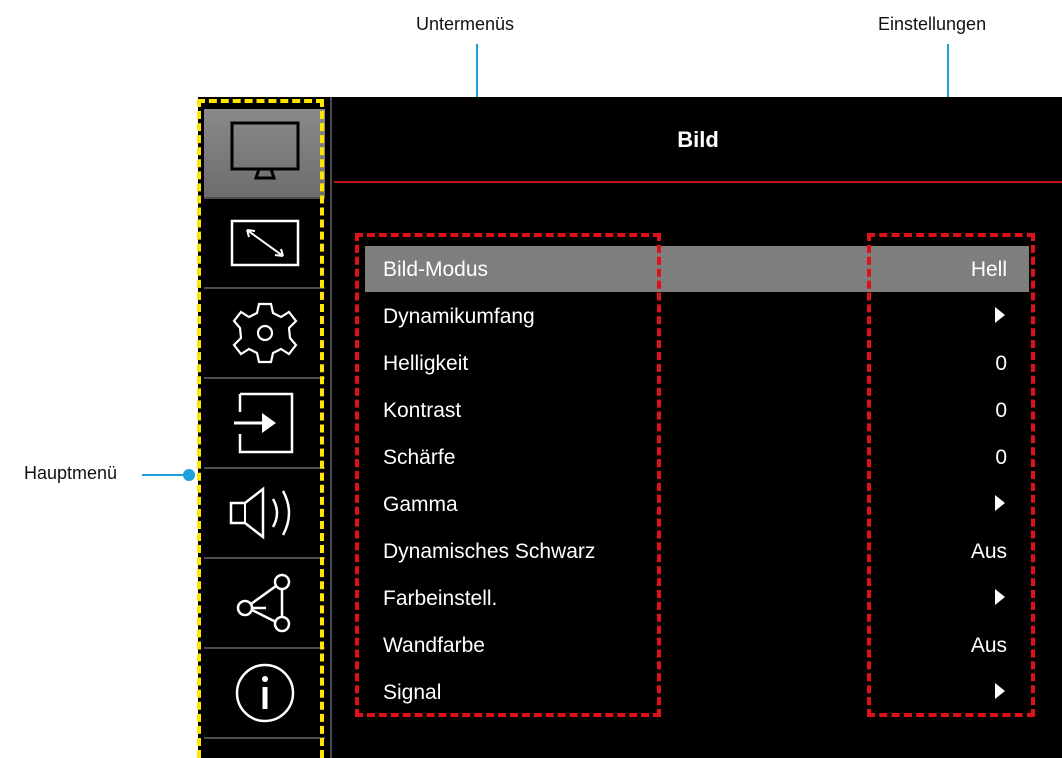 This screenshot has height=758, width=1062. I want to click on mainmenu-callout-label: Hauptmenü, so click(71, 473).